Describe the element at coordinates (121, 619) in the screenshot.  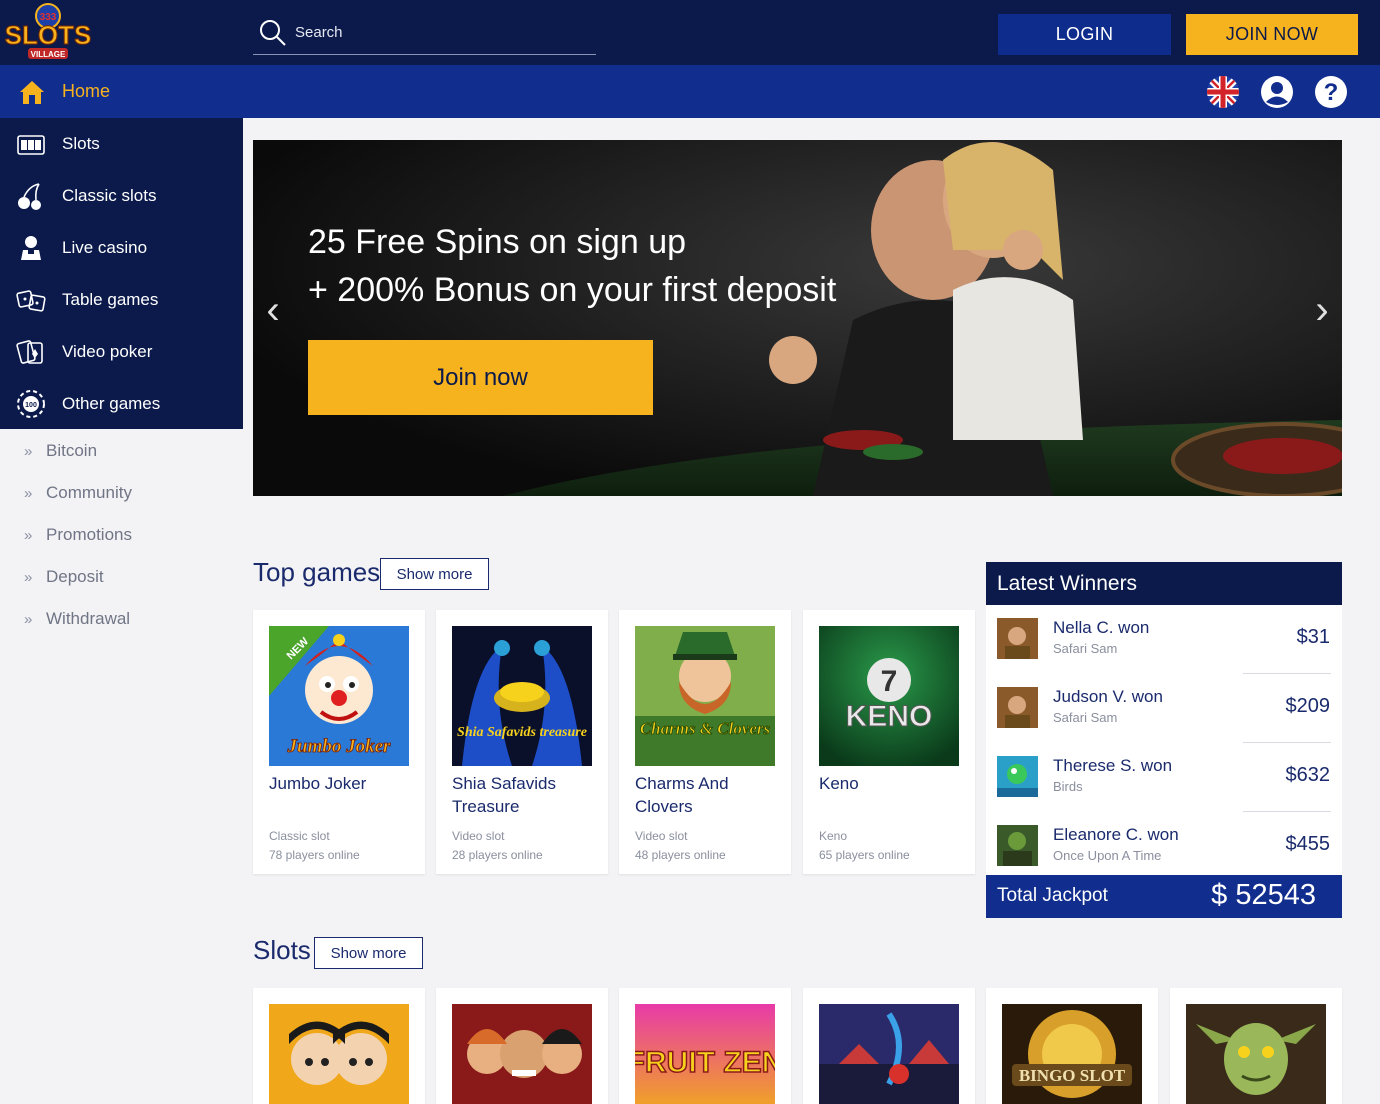
I see `sidebar-link-withdrawal: » Withdrawal` at that location.